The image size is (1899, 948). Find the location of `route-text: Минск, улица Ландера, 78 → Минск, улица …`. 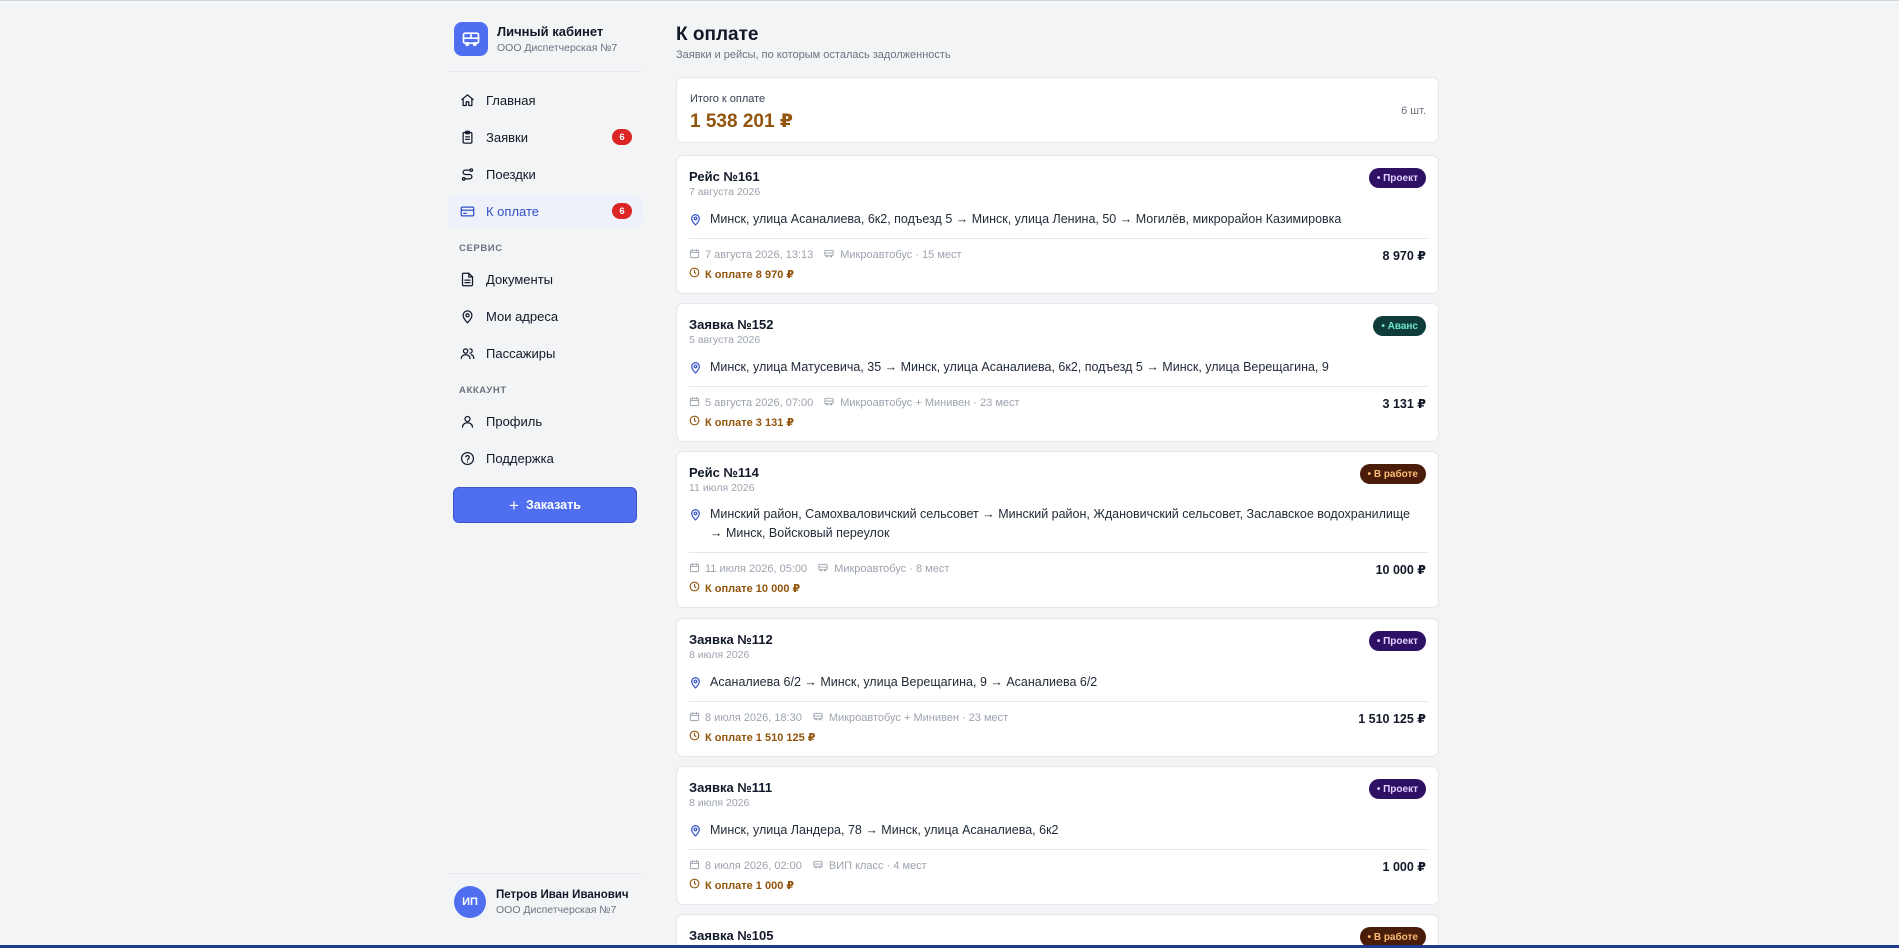

route-text: Минск, улица Ландера, 78 → Минск, улица … is located at coordinates (884, 830).